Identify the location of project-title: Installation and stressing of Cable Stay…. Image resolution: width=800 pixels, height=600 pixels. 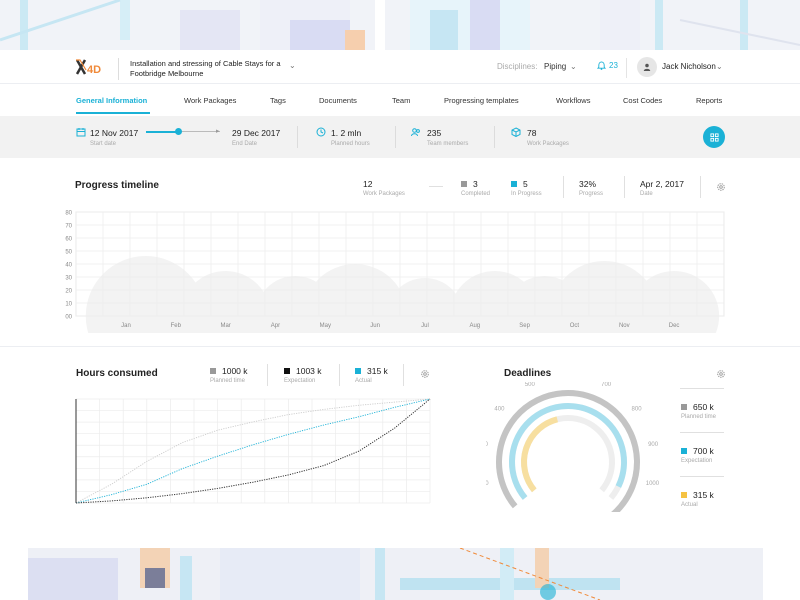
(210, 69).